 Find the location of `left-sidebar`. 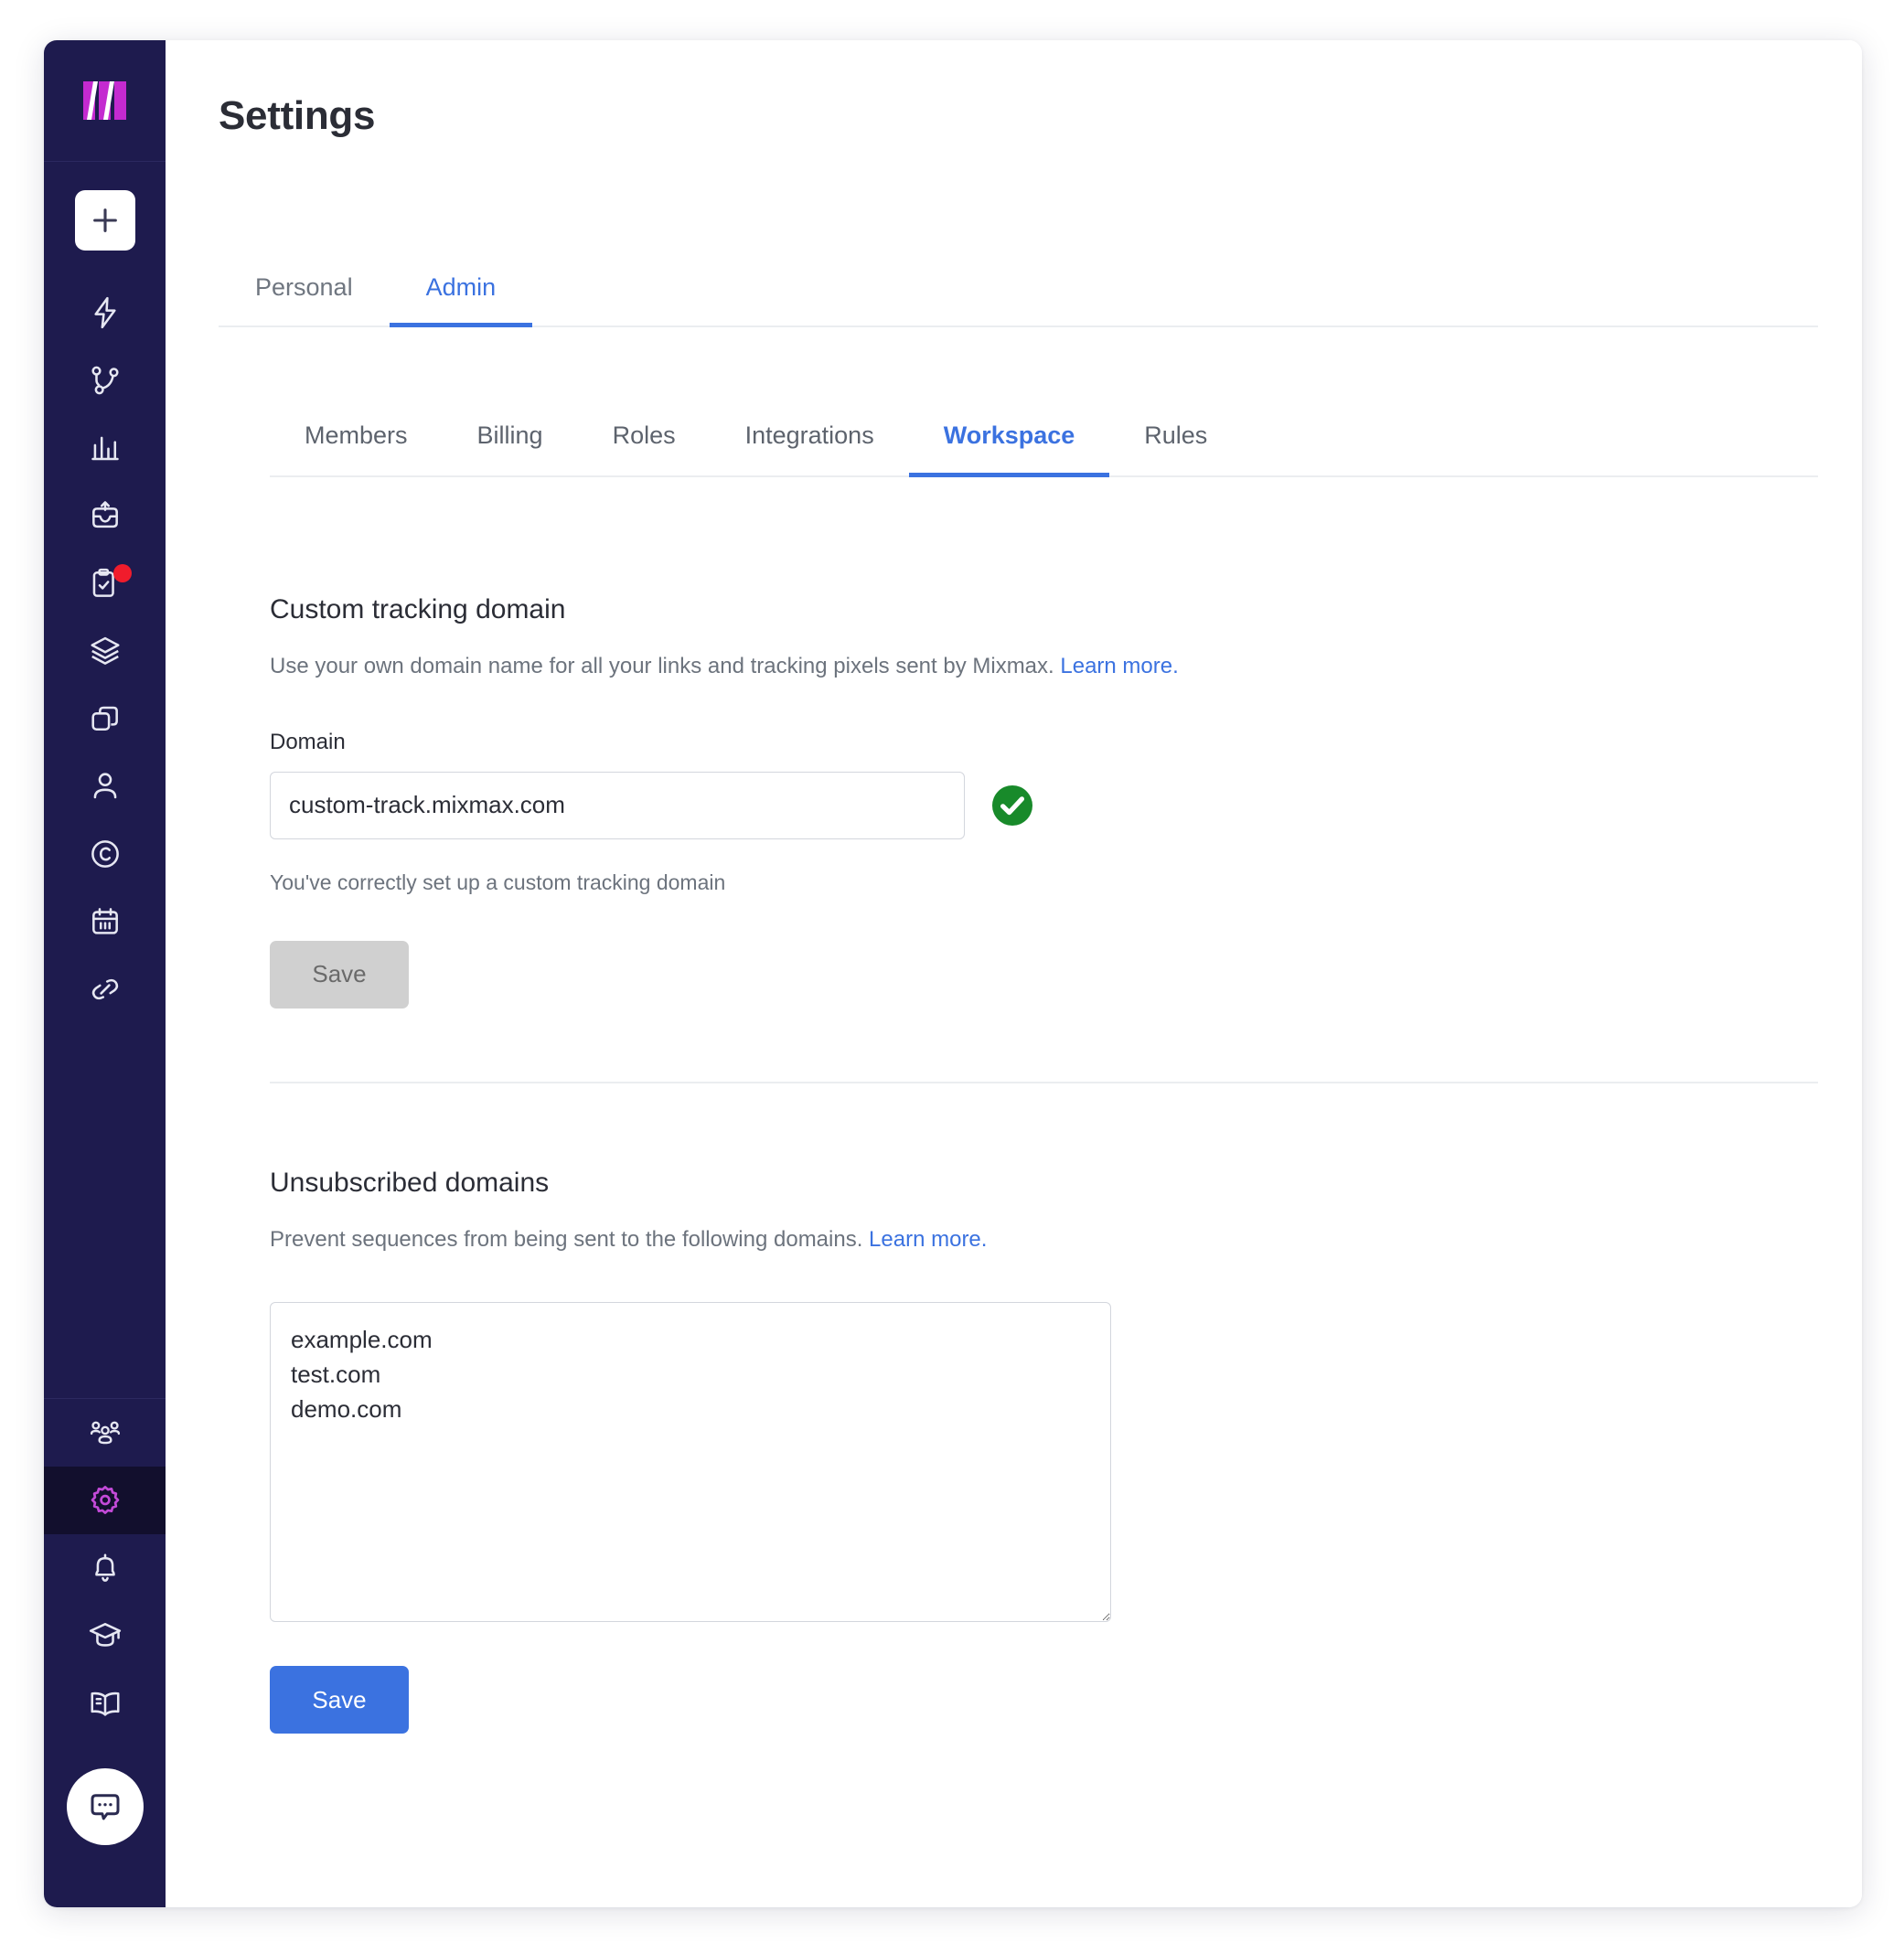

left-sidebar is located at coordinates (105, 974).